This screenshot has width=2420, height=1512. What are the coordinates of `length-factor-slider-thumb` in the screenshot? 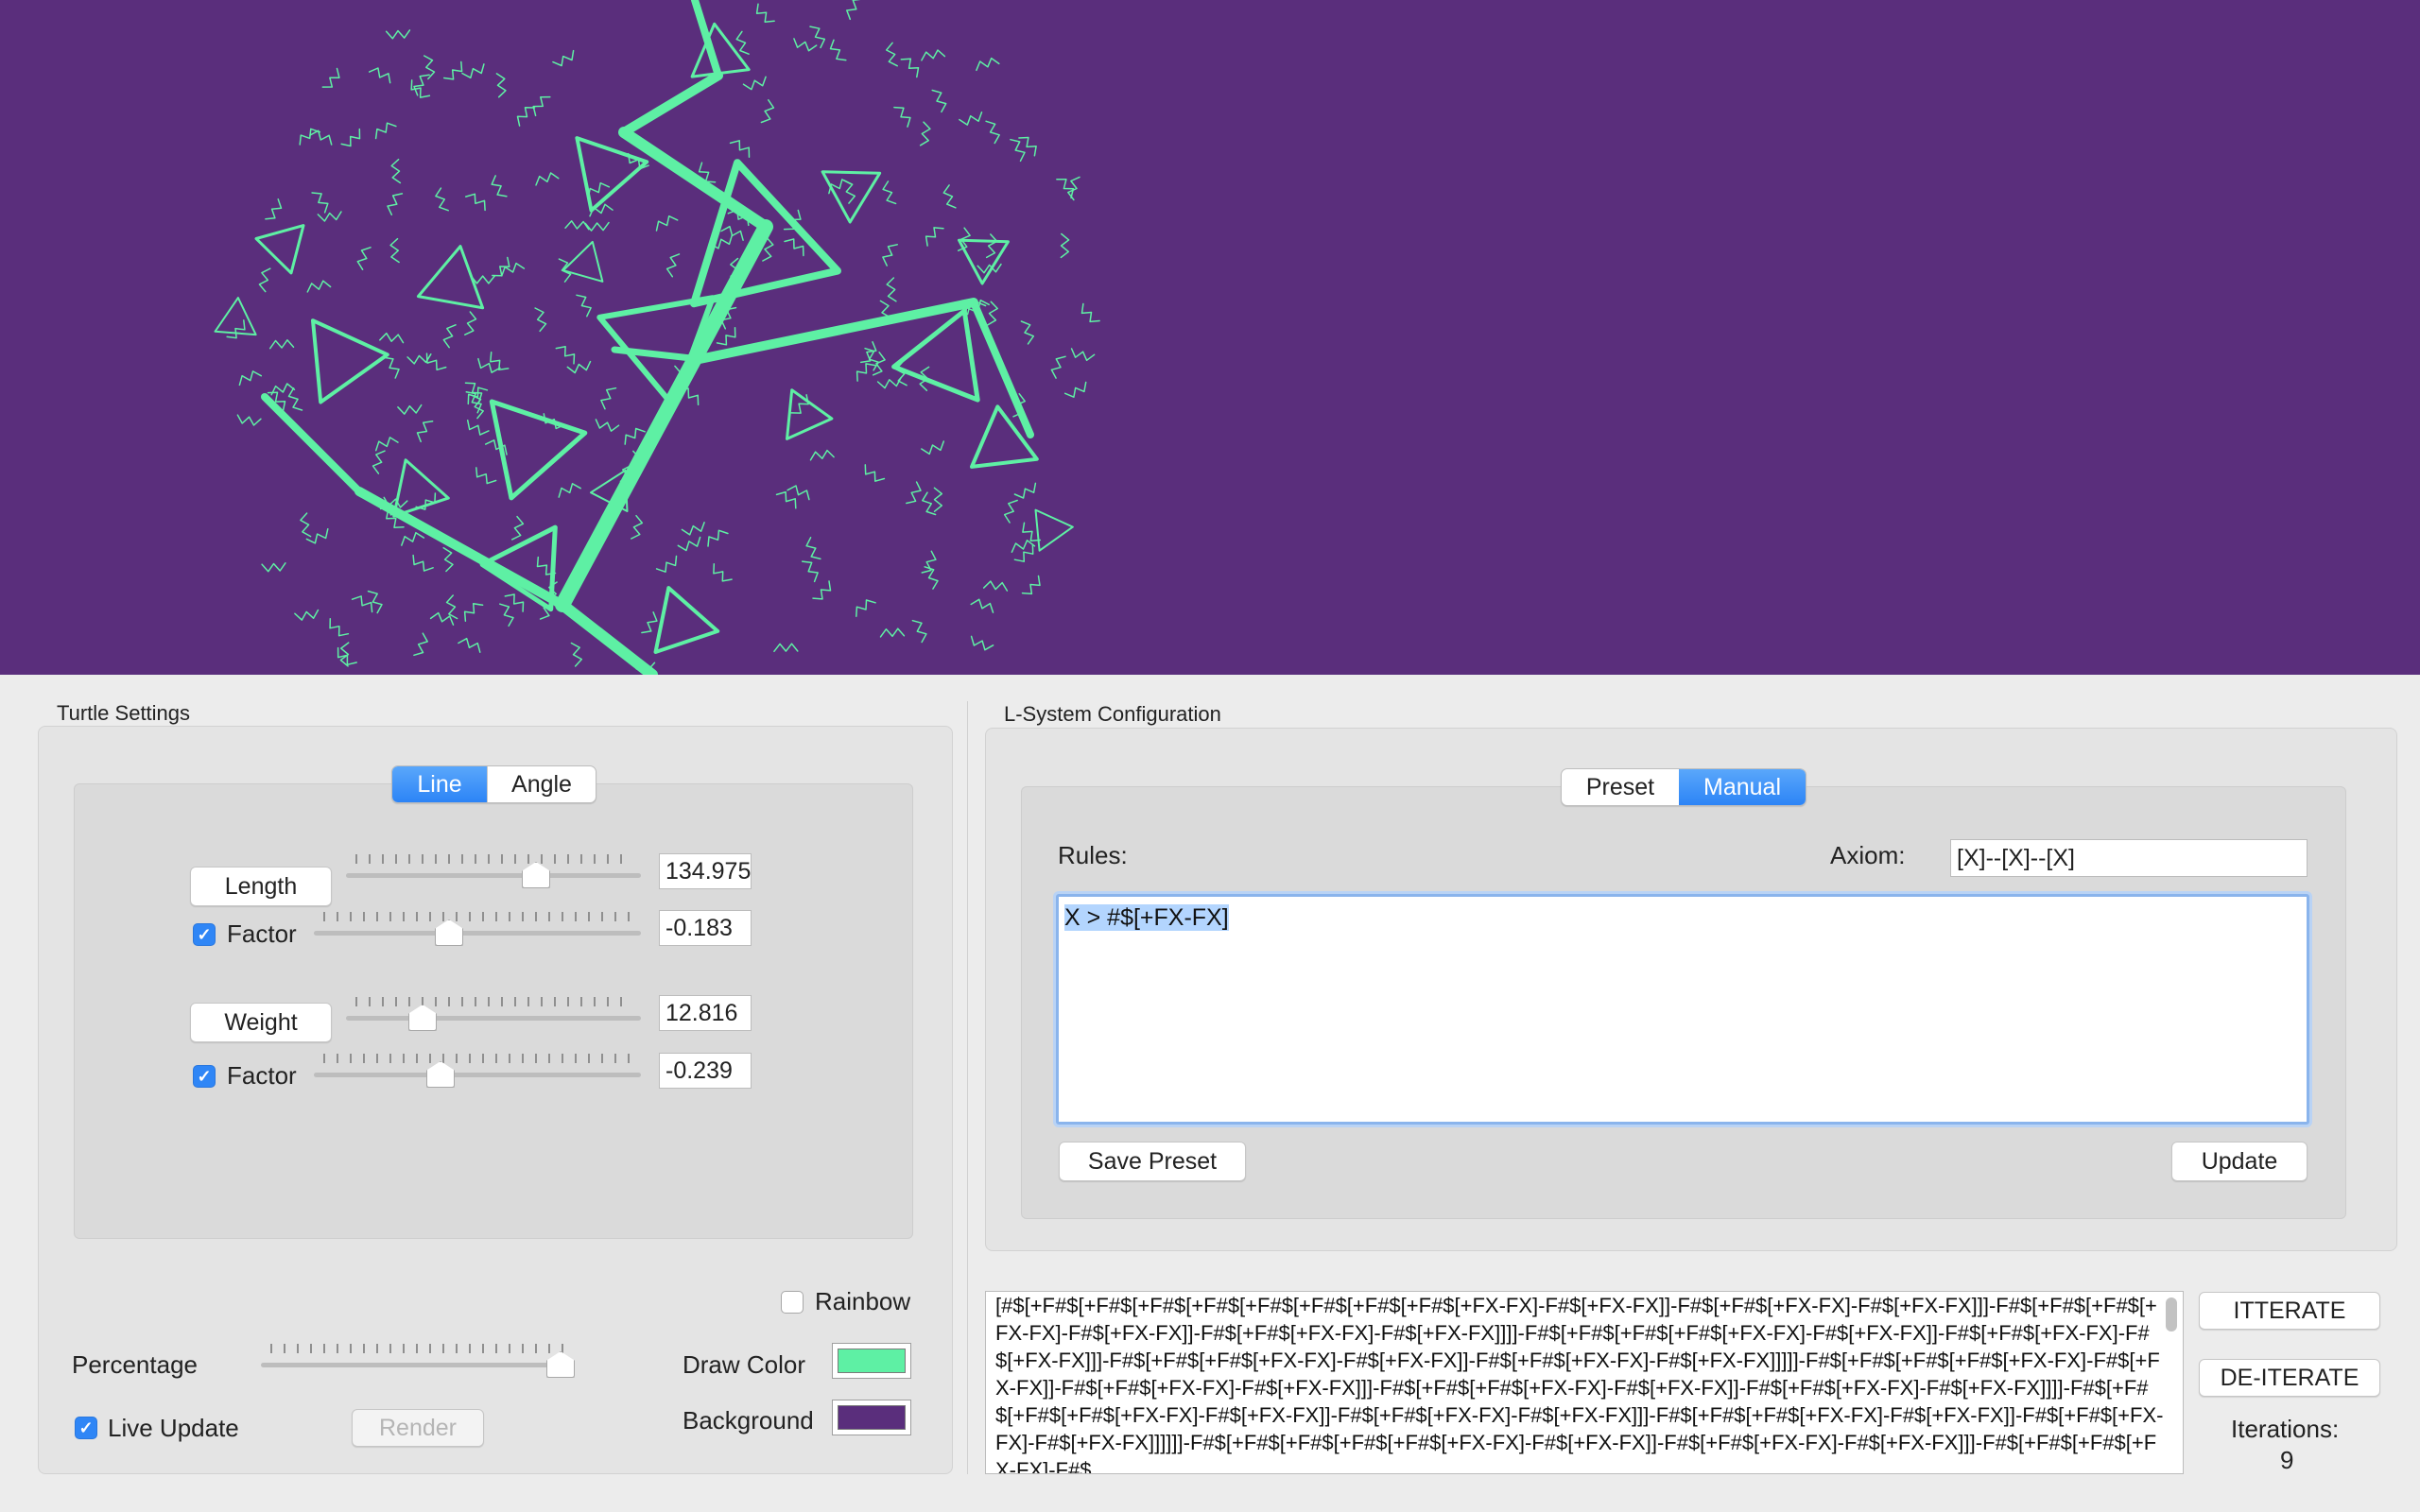 It's located at (449, 932).